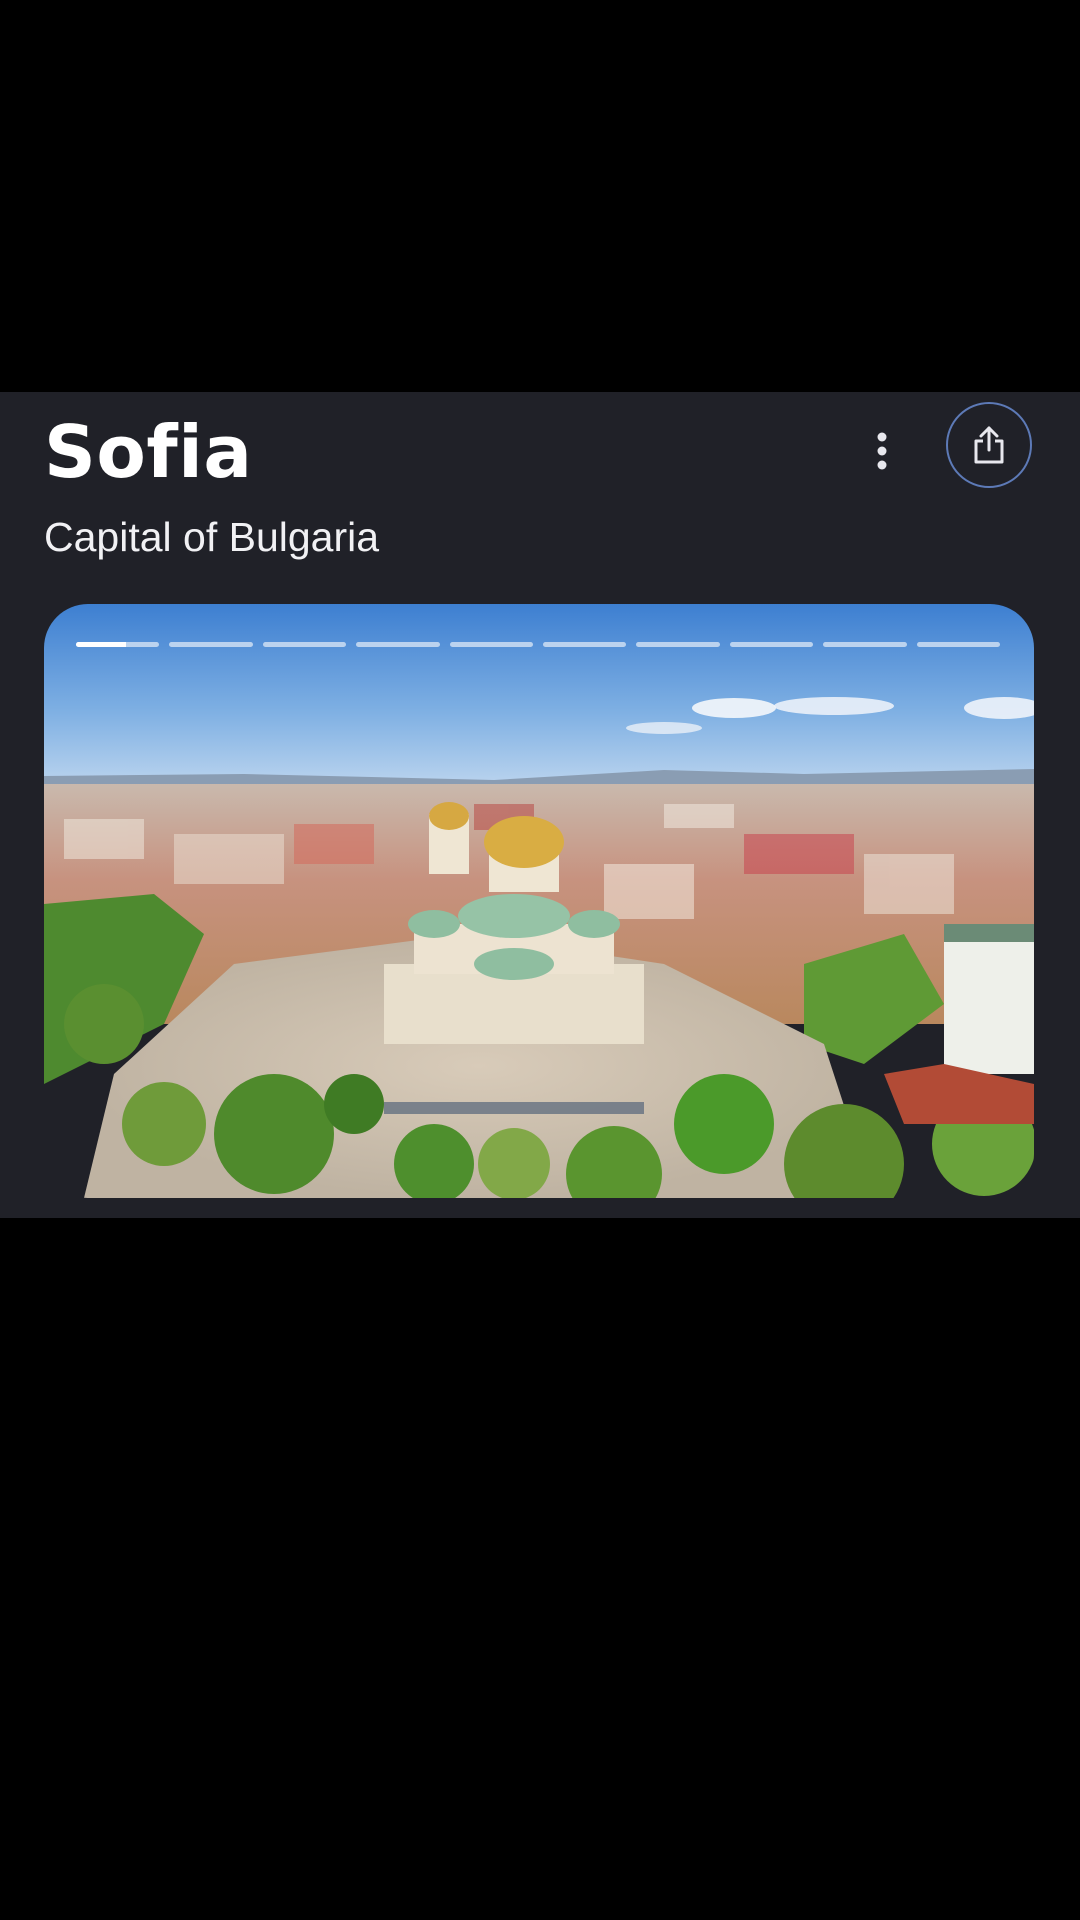  I want to click on more-vert-icon, so click(882, 451).